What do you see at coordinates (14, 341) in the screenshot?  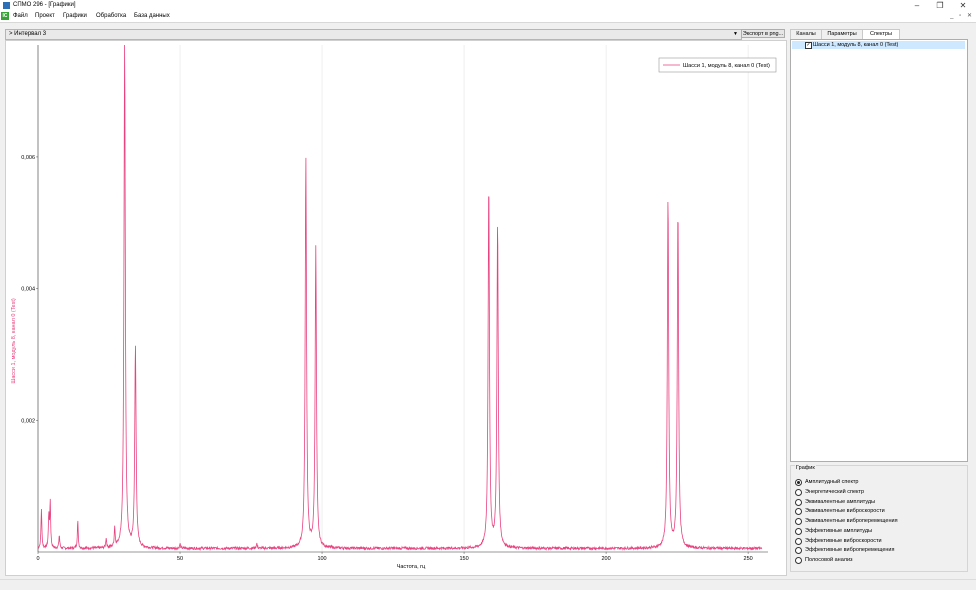 I see `y-axis-label: Шасси 1, модуль 8, канал 0 (Test)` at bounding box center [14, 341].